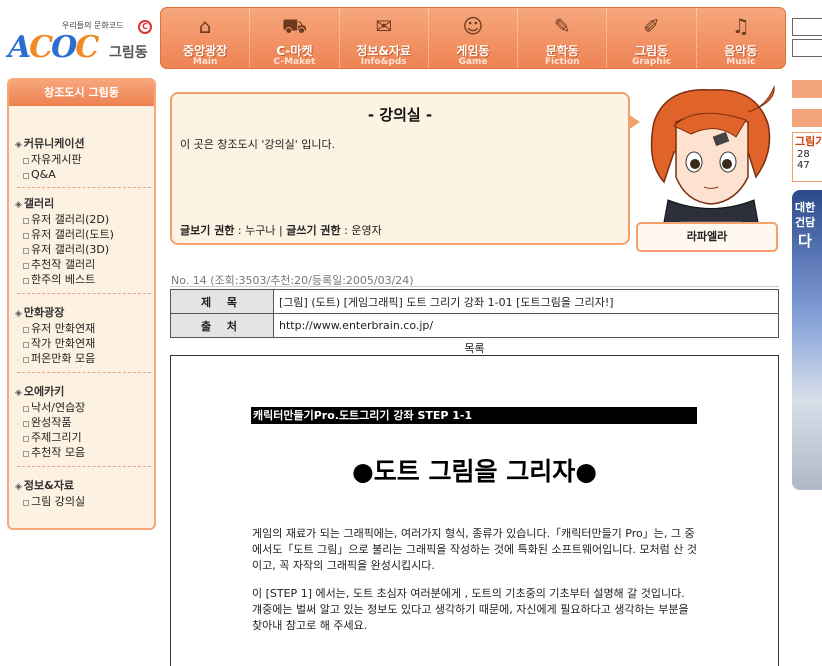 This screenshot has height=666, width=822. What do you see at coordinates (82, 407) in the screenshot?
I see `sidebar-item-doodle: 낙서/연습장` at bounding box center [82, 407].